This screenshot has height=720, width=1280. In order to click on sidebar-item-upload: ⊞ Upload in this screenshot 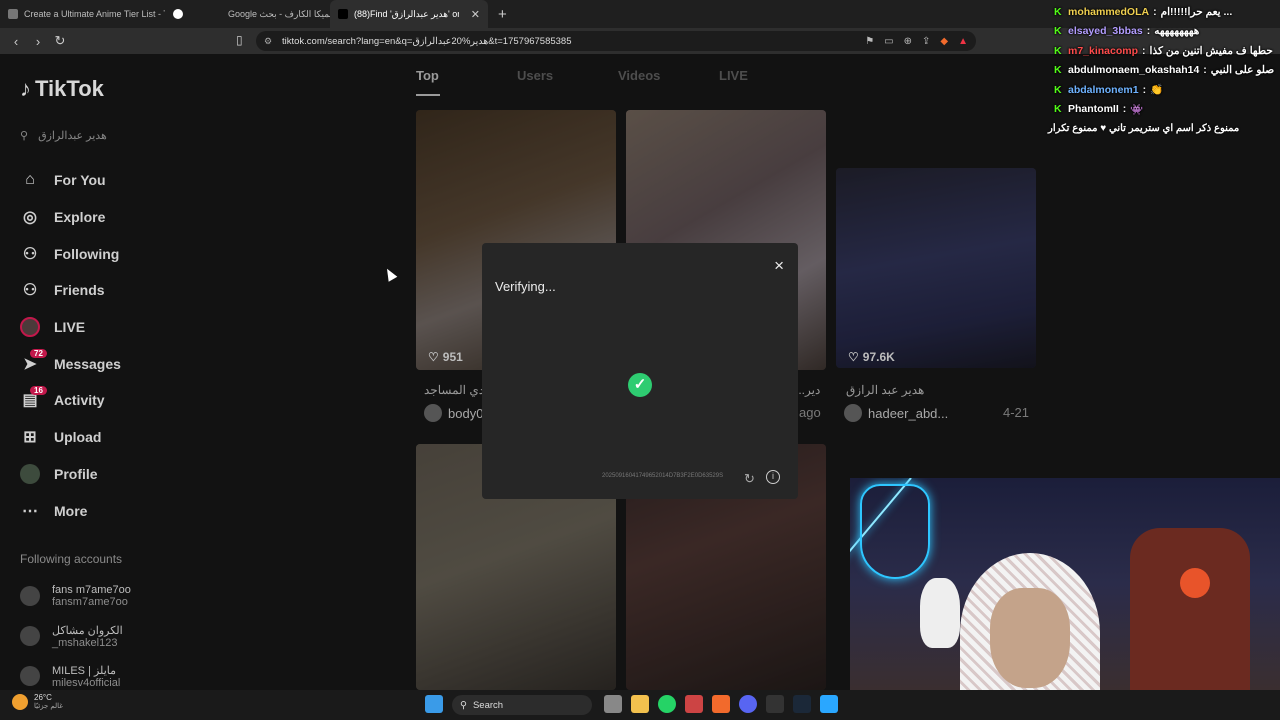, I will do `click(135, 437)`.